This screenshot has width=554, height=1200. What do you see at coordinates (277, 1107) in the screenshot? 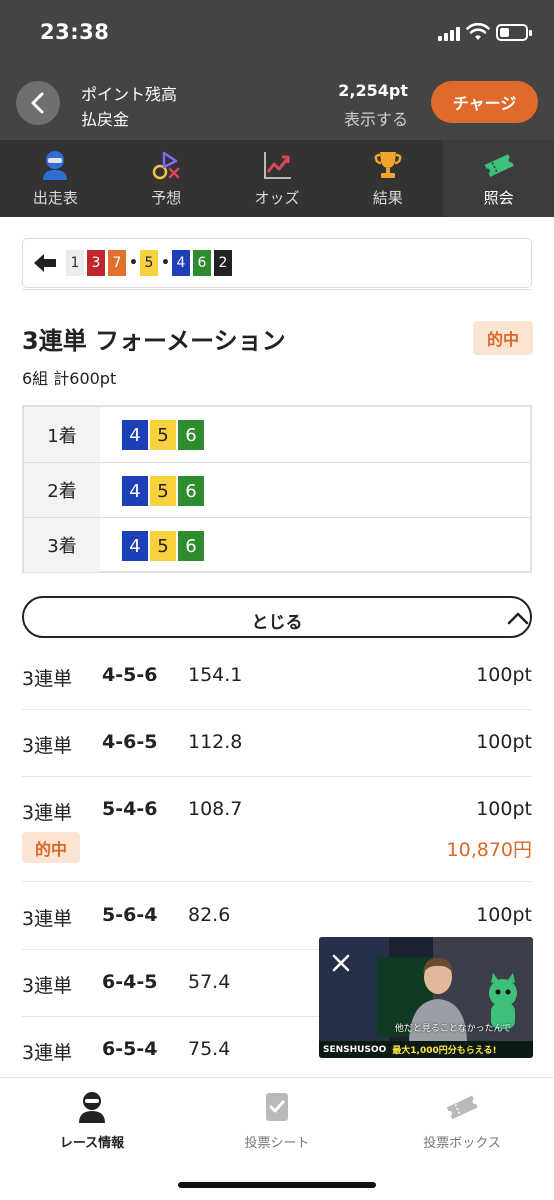
I see `vote-sheet-icon` at bounding box center [277, 1107].